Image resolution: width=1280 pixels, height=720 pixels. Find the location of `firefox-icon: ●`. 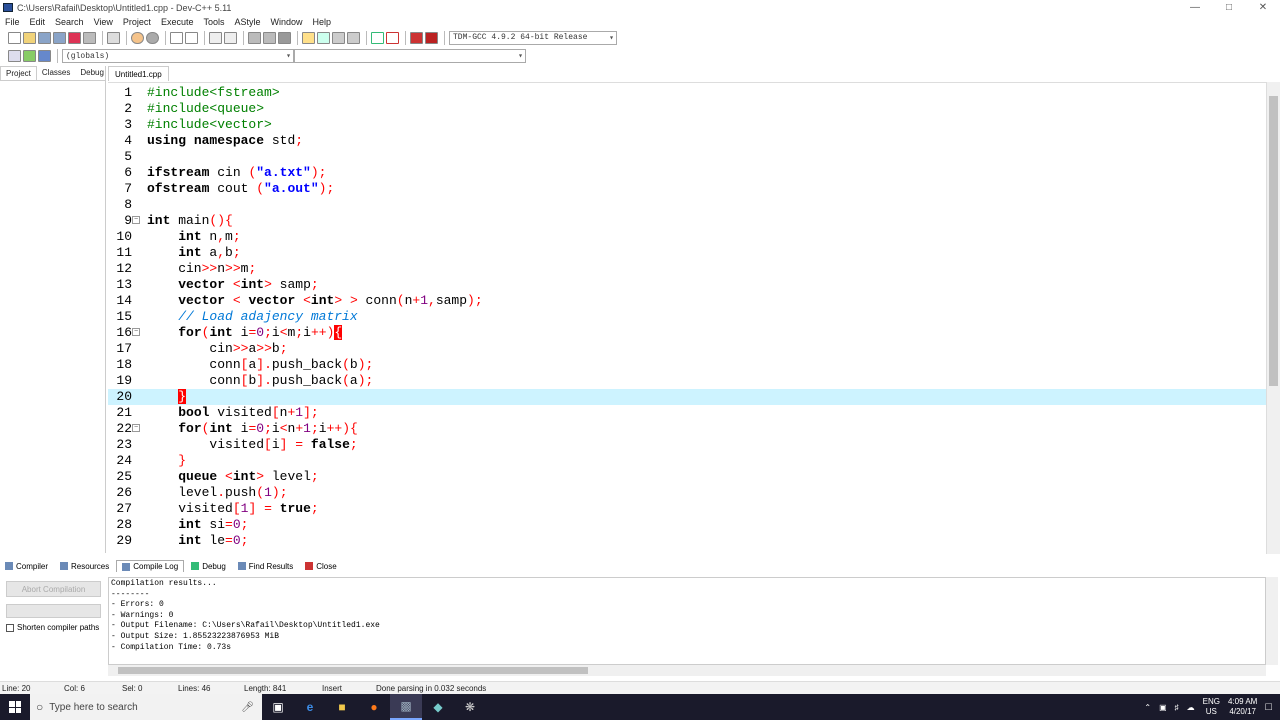

firefox-icon: ● is located at coordinates (374, 707).